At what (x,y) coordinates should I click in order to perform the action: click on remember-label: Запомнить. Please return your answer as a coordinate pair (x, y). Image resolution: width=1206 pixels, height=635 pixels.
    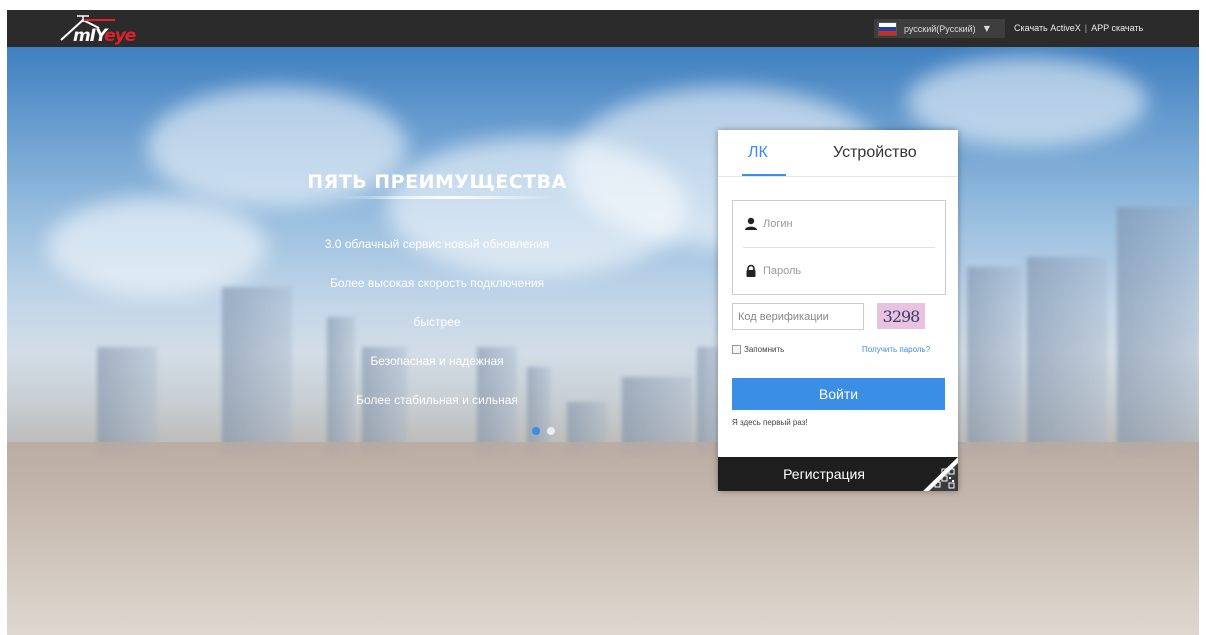
    Looking at the image, I should click on (764, 349).